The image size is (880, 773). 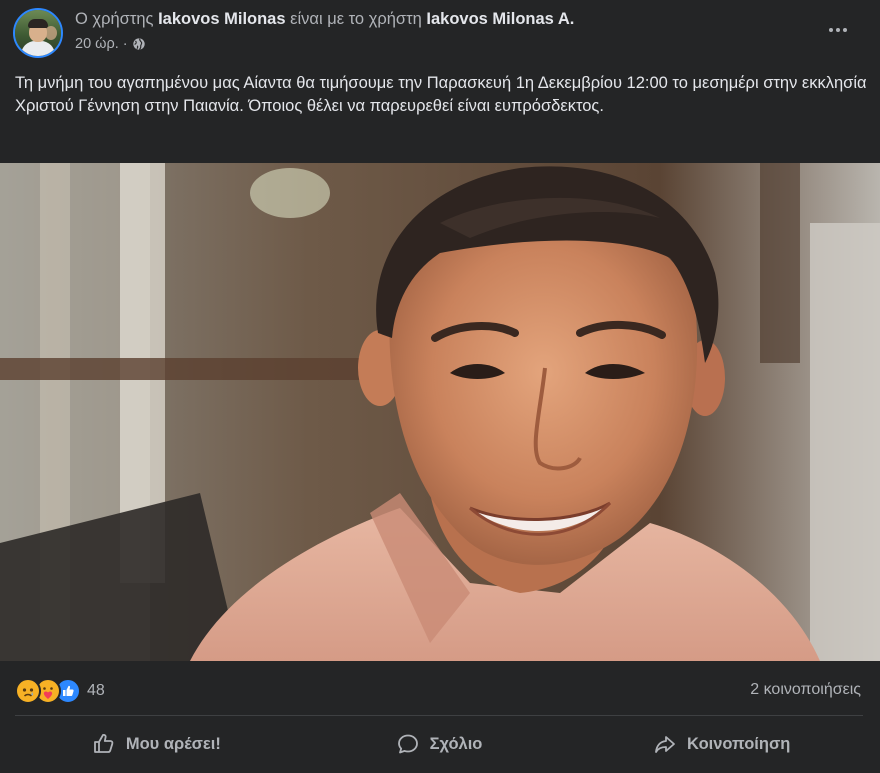 What do you see at coordinates (60, 691) in the screenshot?
I see `reactions-summary: 48` at bounding box center [60, 691].